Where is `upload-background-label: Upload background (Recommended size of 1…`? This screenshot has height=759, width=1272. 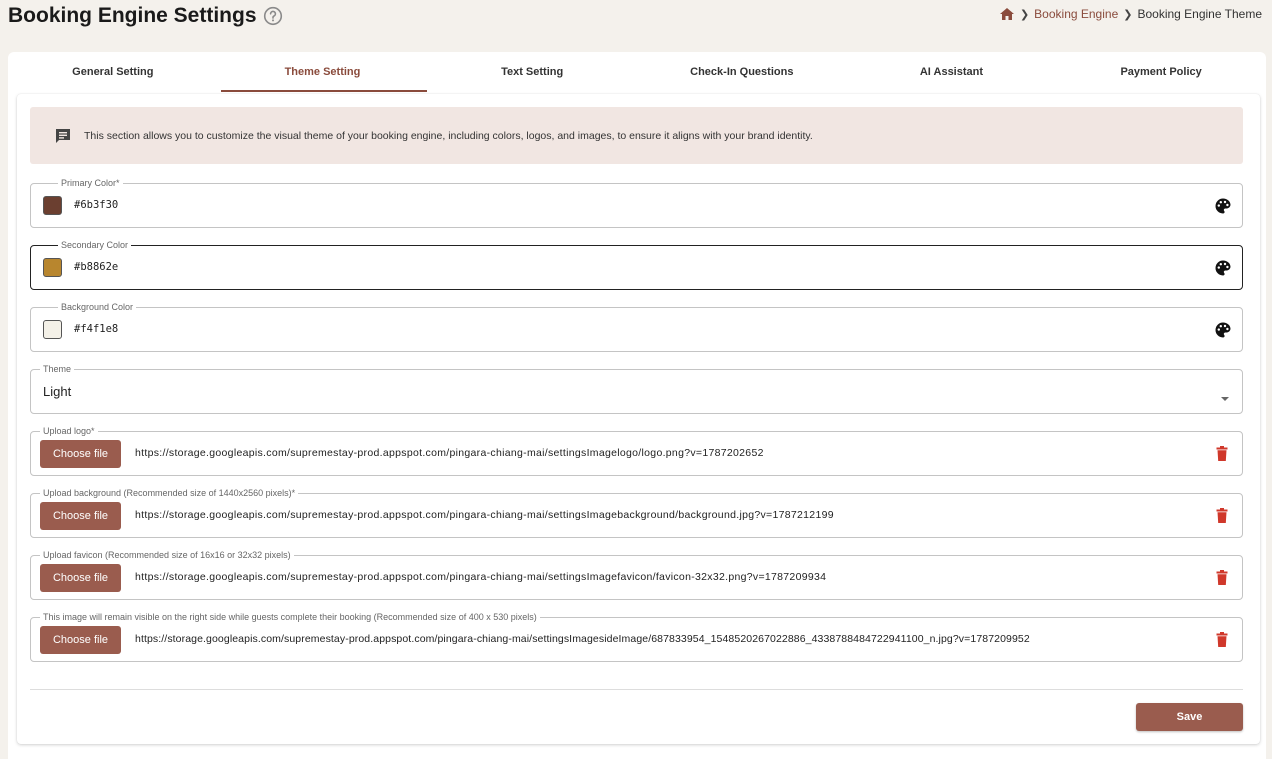 upload-background-label: Upload background (Recommended size of 1… is located at coordinates (169, 493).